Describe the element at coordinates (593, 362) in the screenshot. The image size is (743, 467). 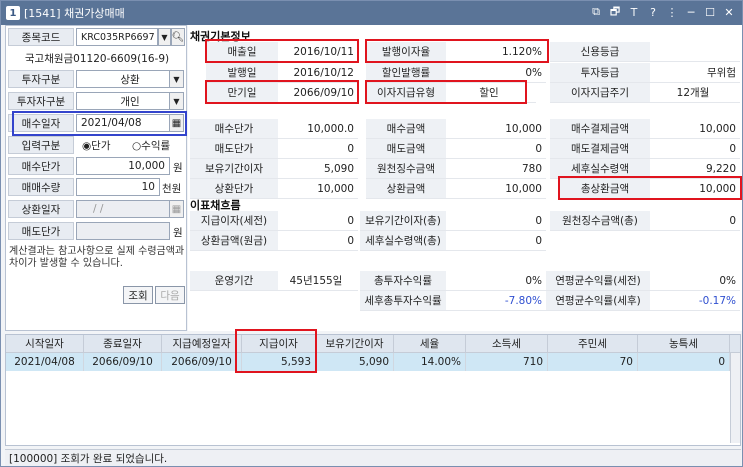
I see `table-row-cell: 70` at that location.